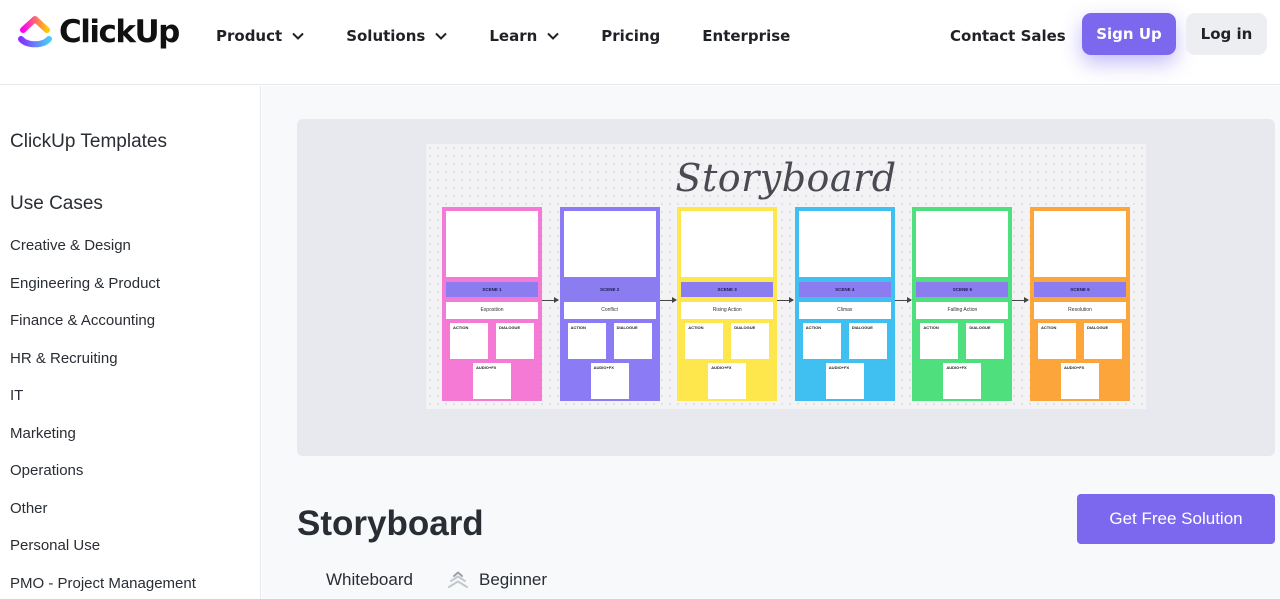  I want to click on scene-label: SCENE 4, so click(844, 289).